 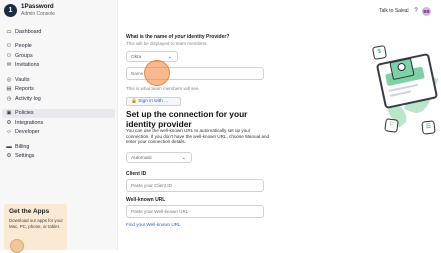 I want to click on brand: 1 1Password Admin Console, so click(x=29, y=10).